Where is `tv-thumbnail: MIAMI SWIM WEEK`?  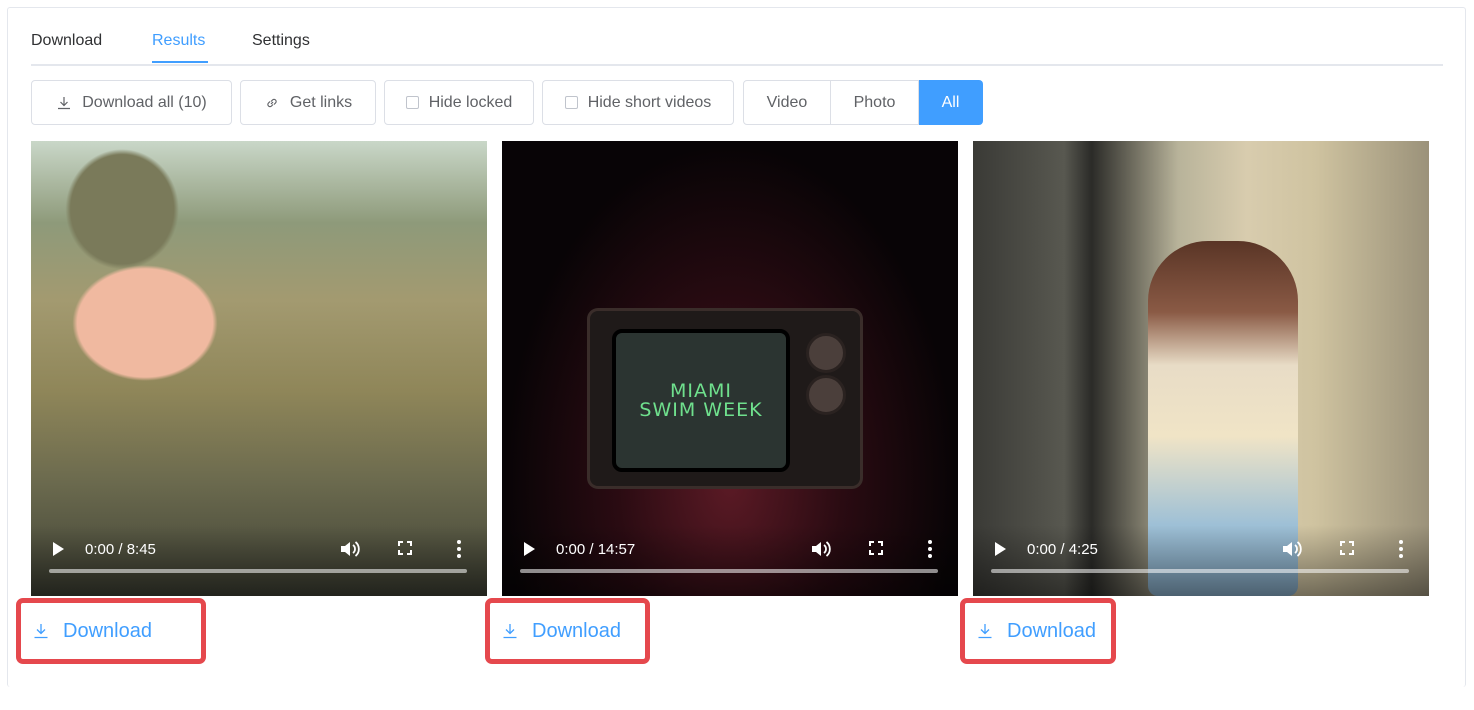 tv-thumbnail: MIAMI SWIM WEEK is located at coordinates (725, 398).